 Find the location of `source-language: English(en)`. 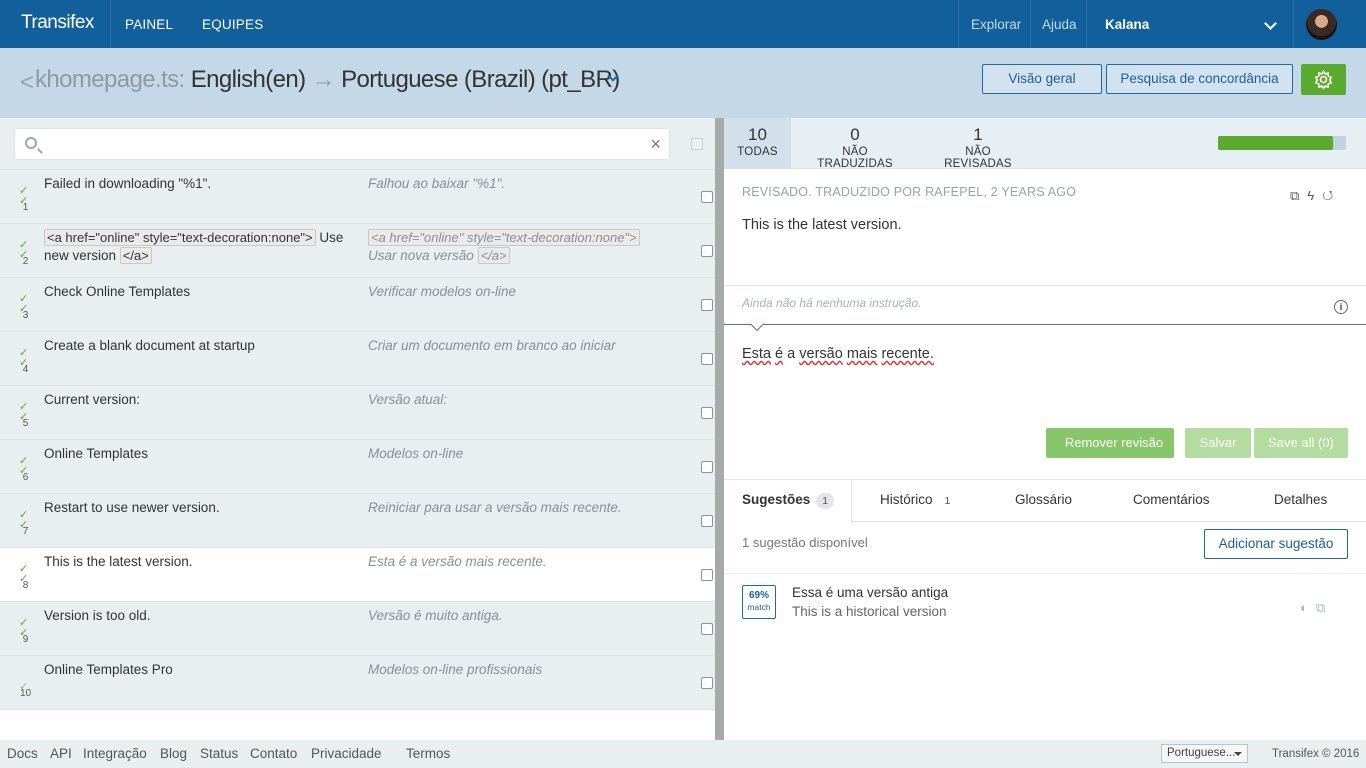

source-language: English(en) is located at coordinates (248, 79).